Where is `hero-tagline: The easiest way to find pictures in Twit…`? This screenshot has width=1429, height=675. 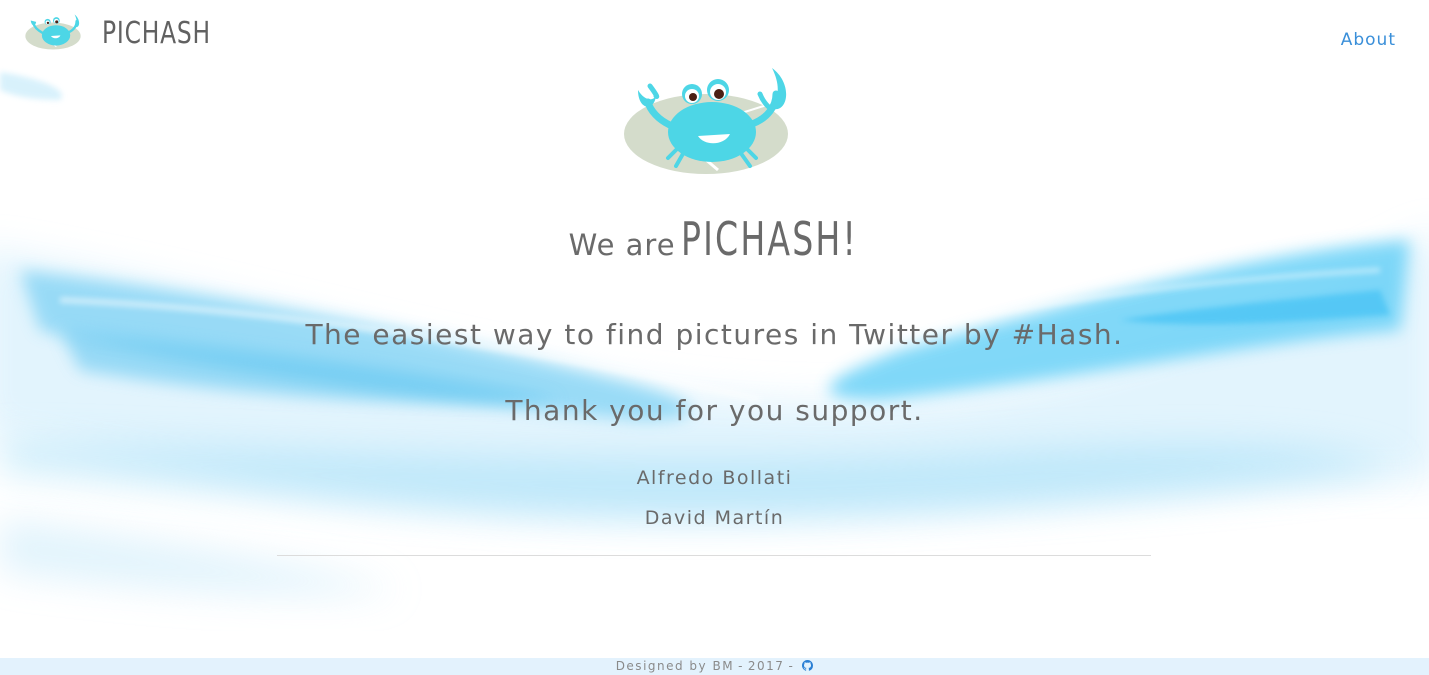 hero-tagline: The easiest way to find pictures in Twit… is located at coordinates (714, 334).